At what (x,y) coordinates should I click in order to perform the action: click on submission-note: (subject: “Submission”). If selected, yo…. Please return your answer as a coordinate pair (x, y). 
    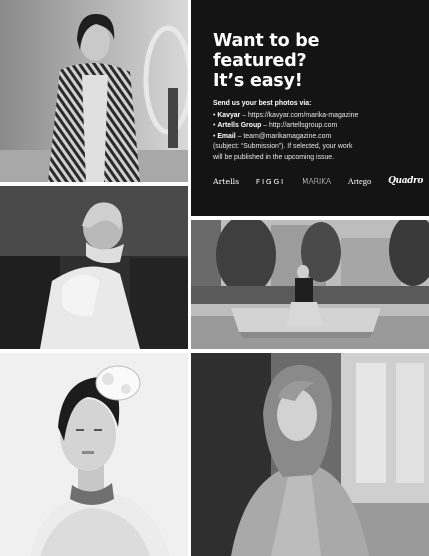
    Looking at the image, I should click on (283, 147).